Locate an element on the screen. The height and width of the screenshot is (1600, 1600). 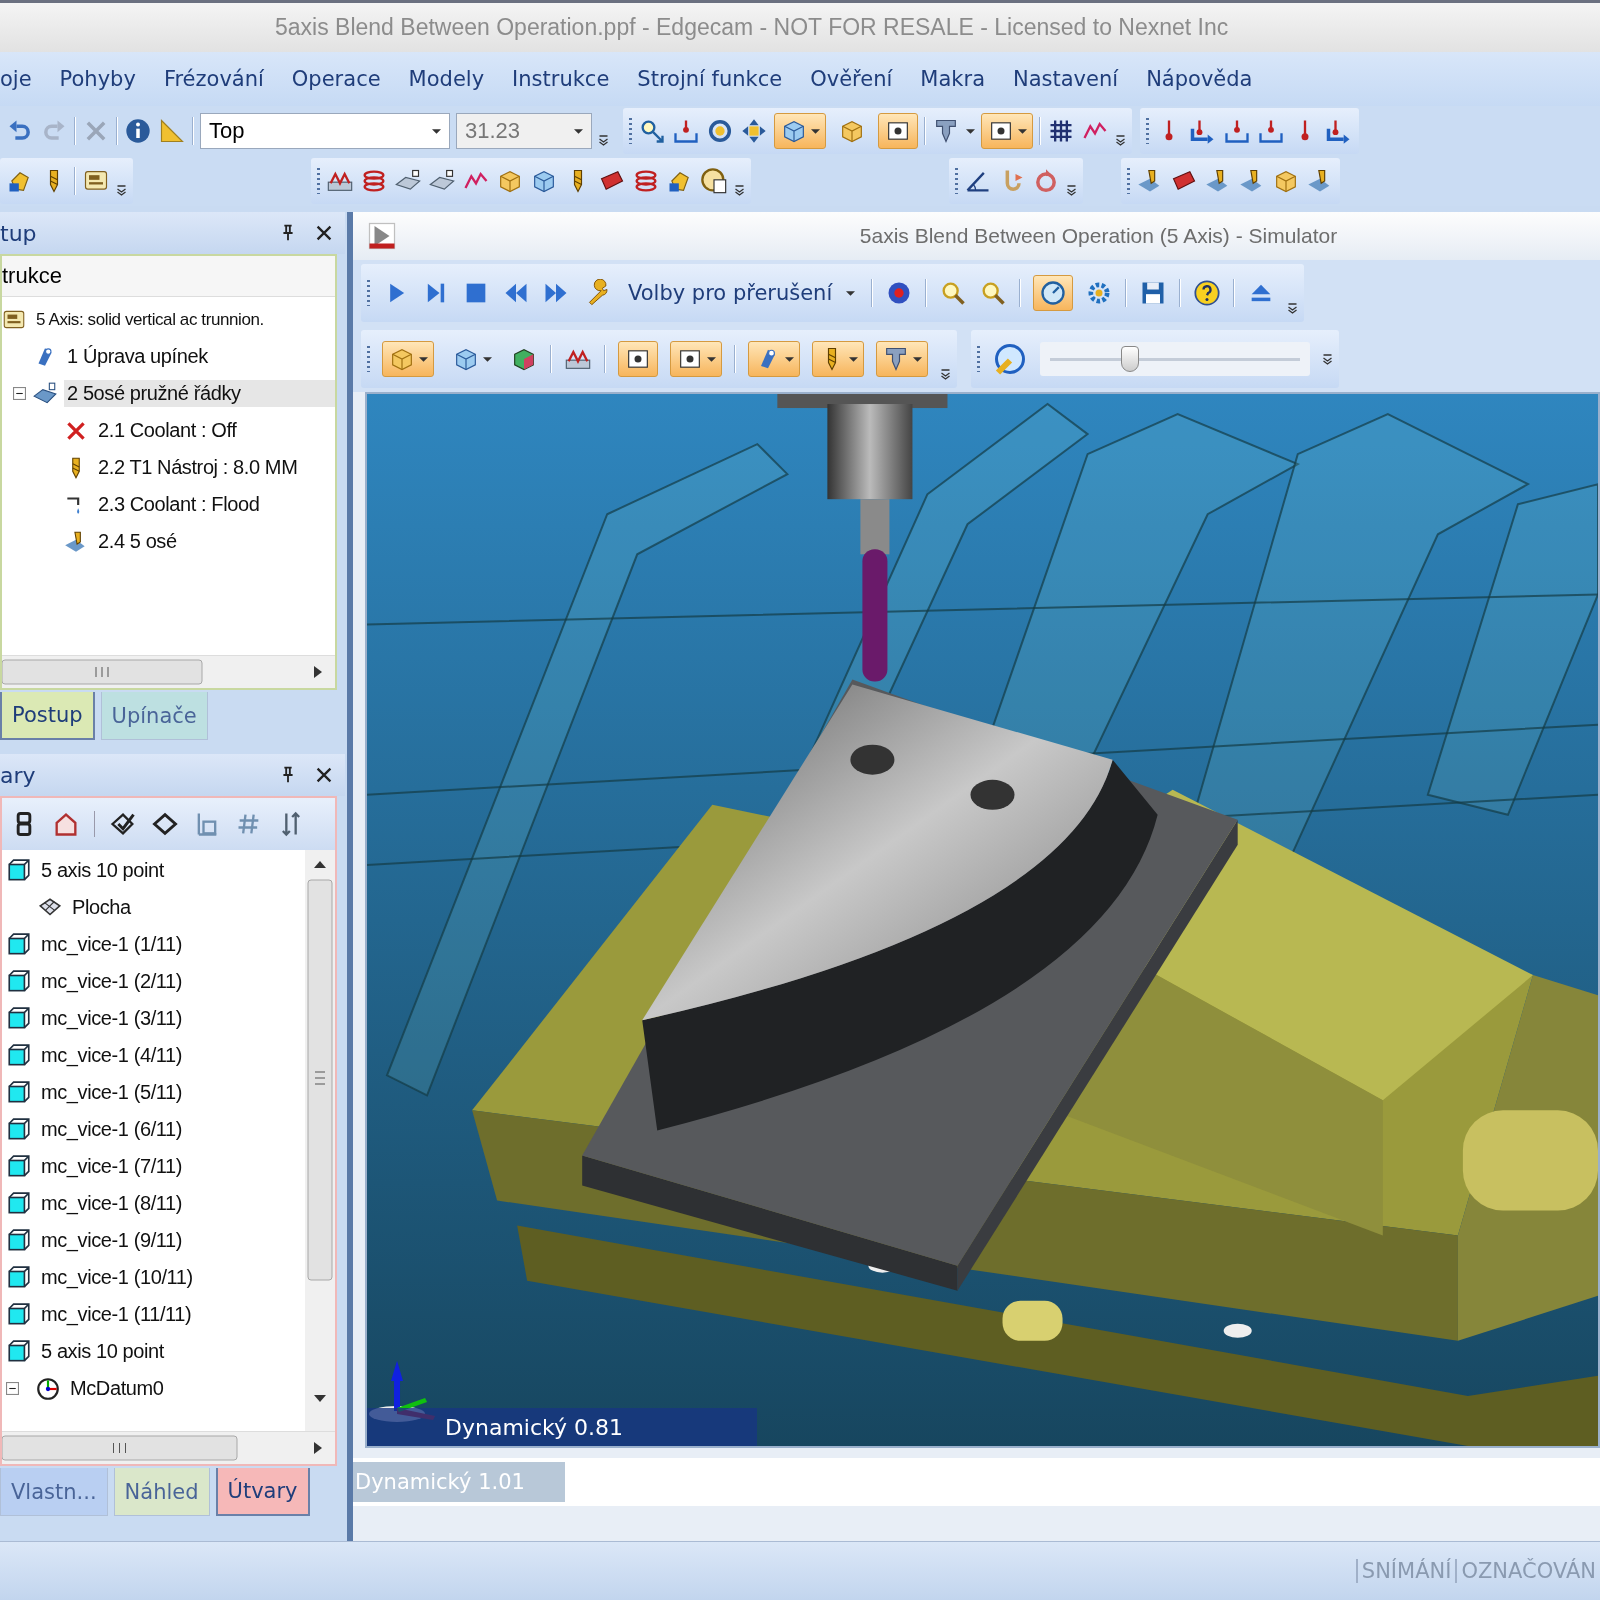
tree-item: mc_vice-1 (6/11) is located at coordinates (112, 1129).